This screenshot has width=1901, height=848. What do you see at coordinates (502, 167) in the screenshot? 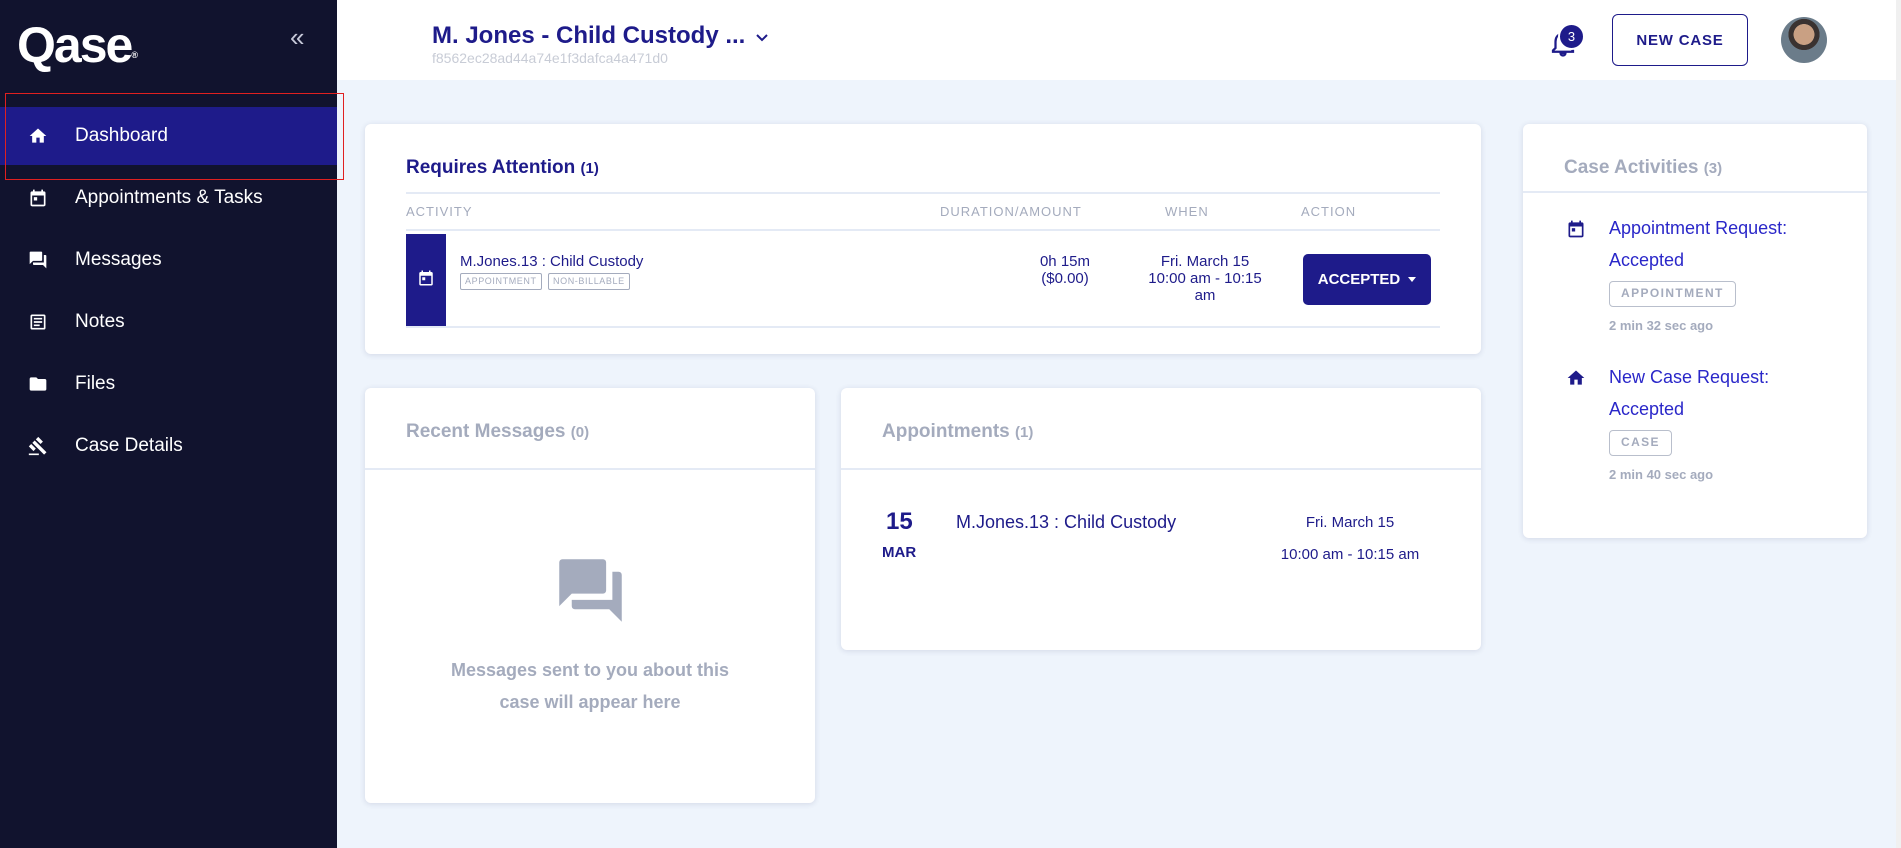
I see `requires-attention-title: Requires Attention (1)` at bounding box center [502, 167].